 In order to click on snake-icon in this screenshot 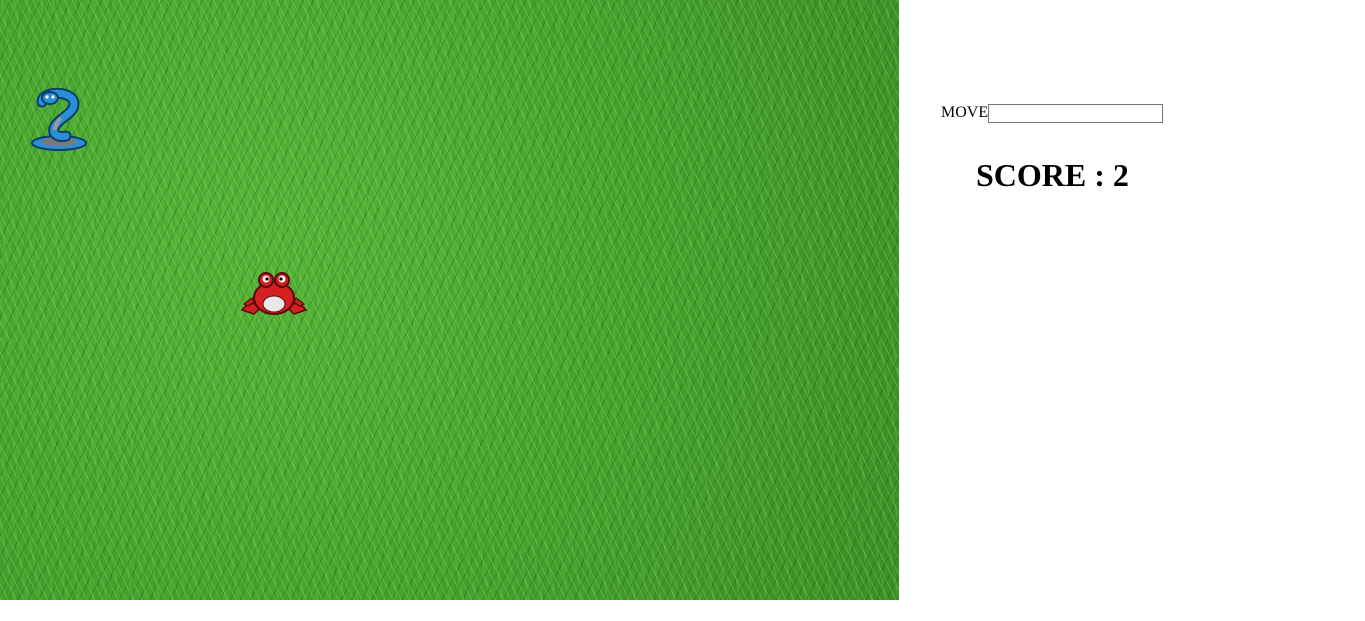, I will do `click(59, 119)`.